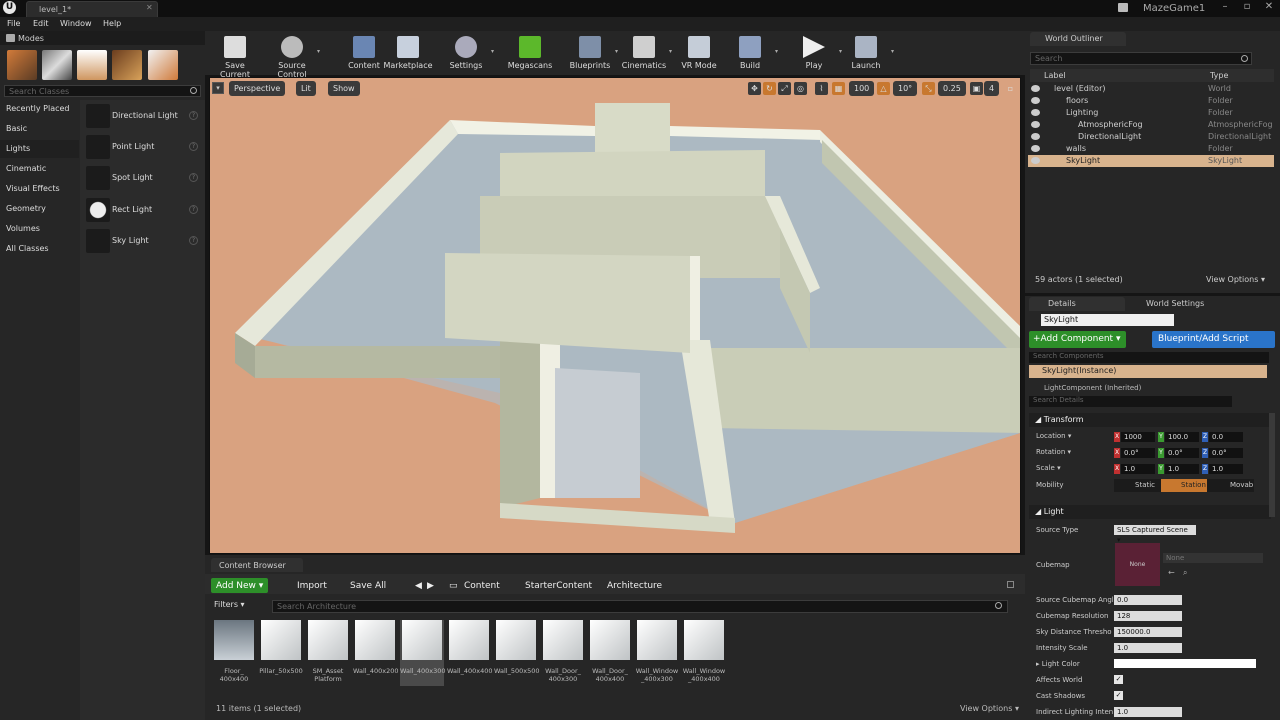 The image size is (1280, 720). I want to click on search-components-input: Search Components, so click(1149, 357).